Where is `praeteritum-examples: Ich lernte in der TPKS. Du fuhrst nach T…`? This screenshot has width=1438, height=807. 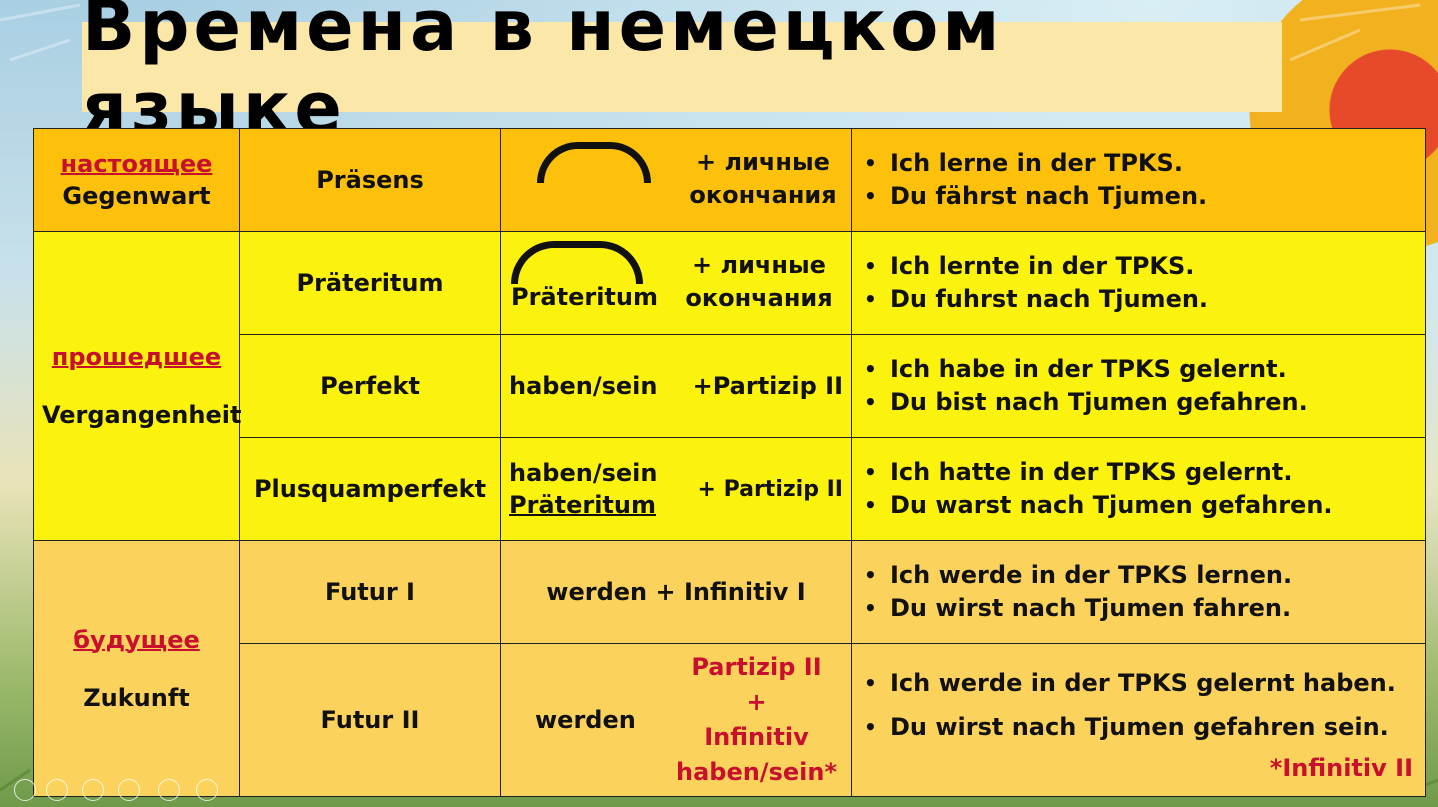
praeteritum-examples: Ich lernte in der TPKS. Du fuhrst nach T… is located at coordinates (1138, 283).